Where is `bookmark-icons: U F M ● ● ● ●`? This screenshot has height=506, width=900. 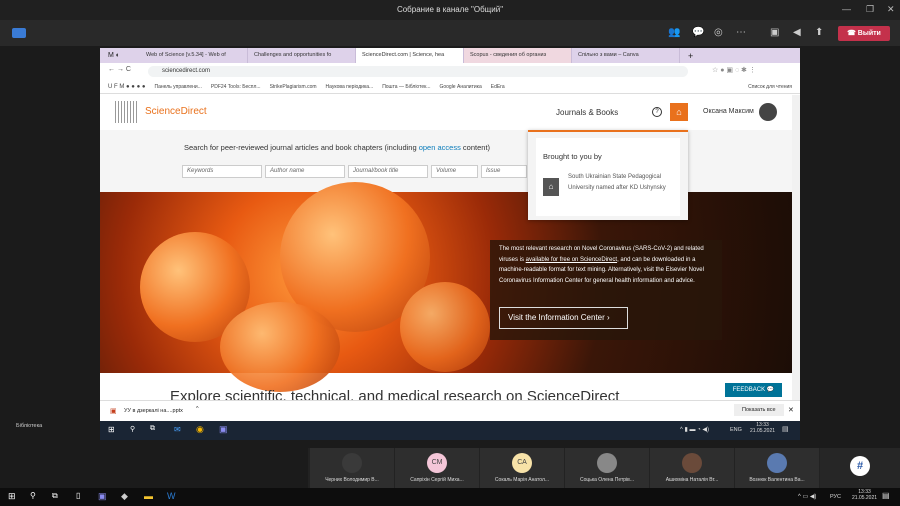 bookmark-icons: U F M ● ● ● ● is located at coordinates (127, 87).